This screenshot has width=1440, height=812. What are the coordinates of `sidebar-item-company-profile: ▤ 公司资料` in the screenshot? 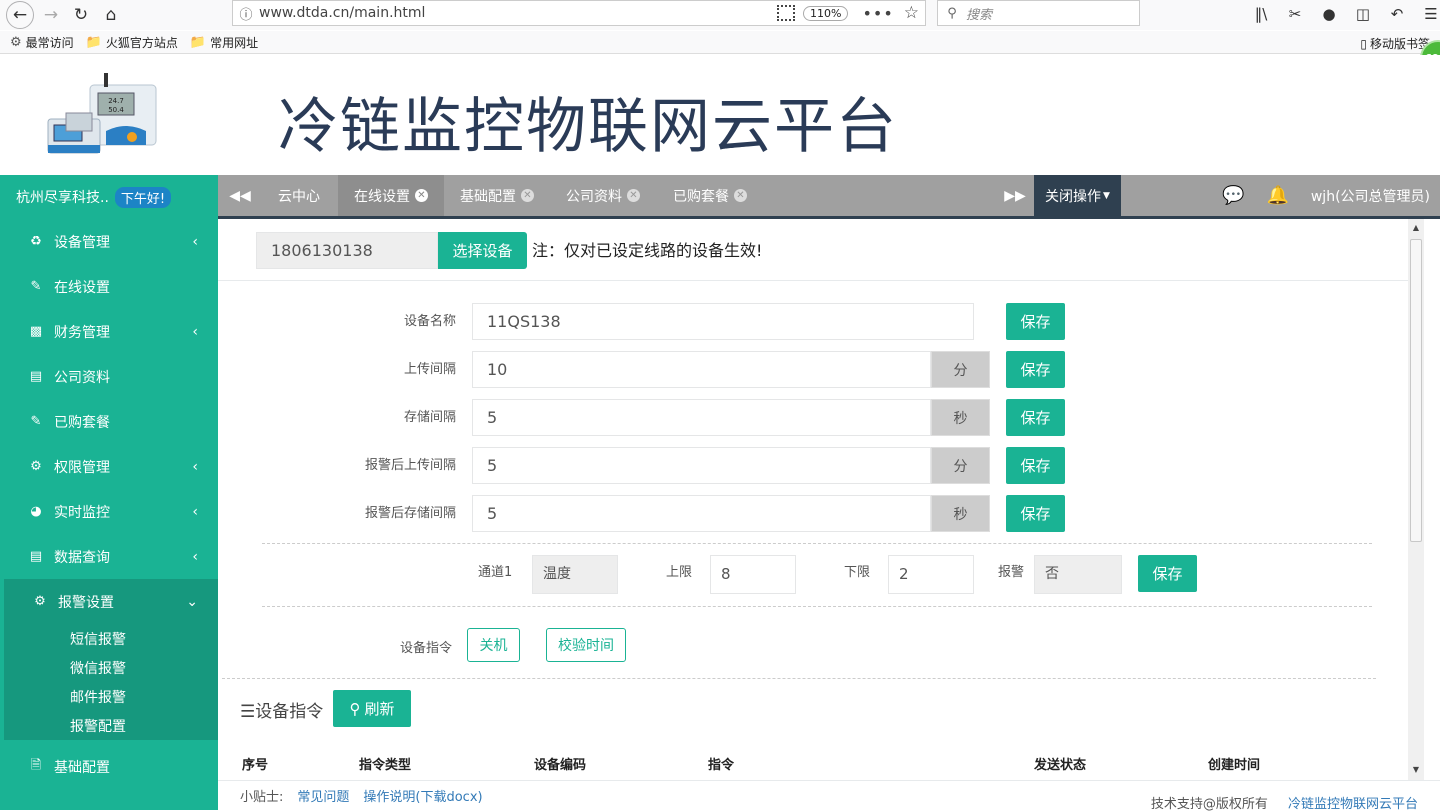 It's located at (109, 376).